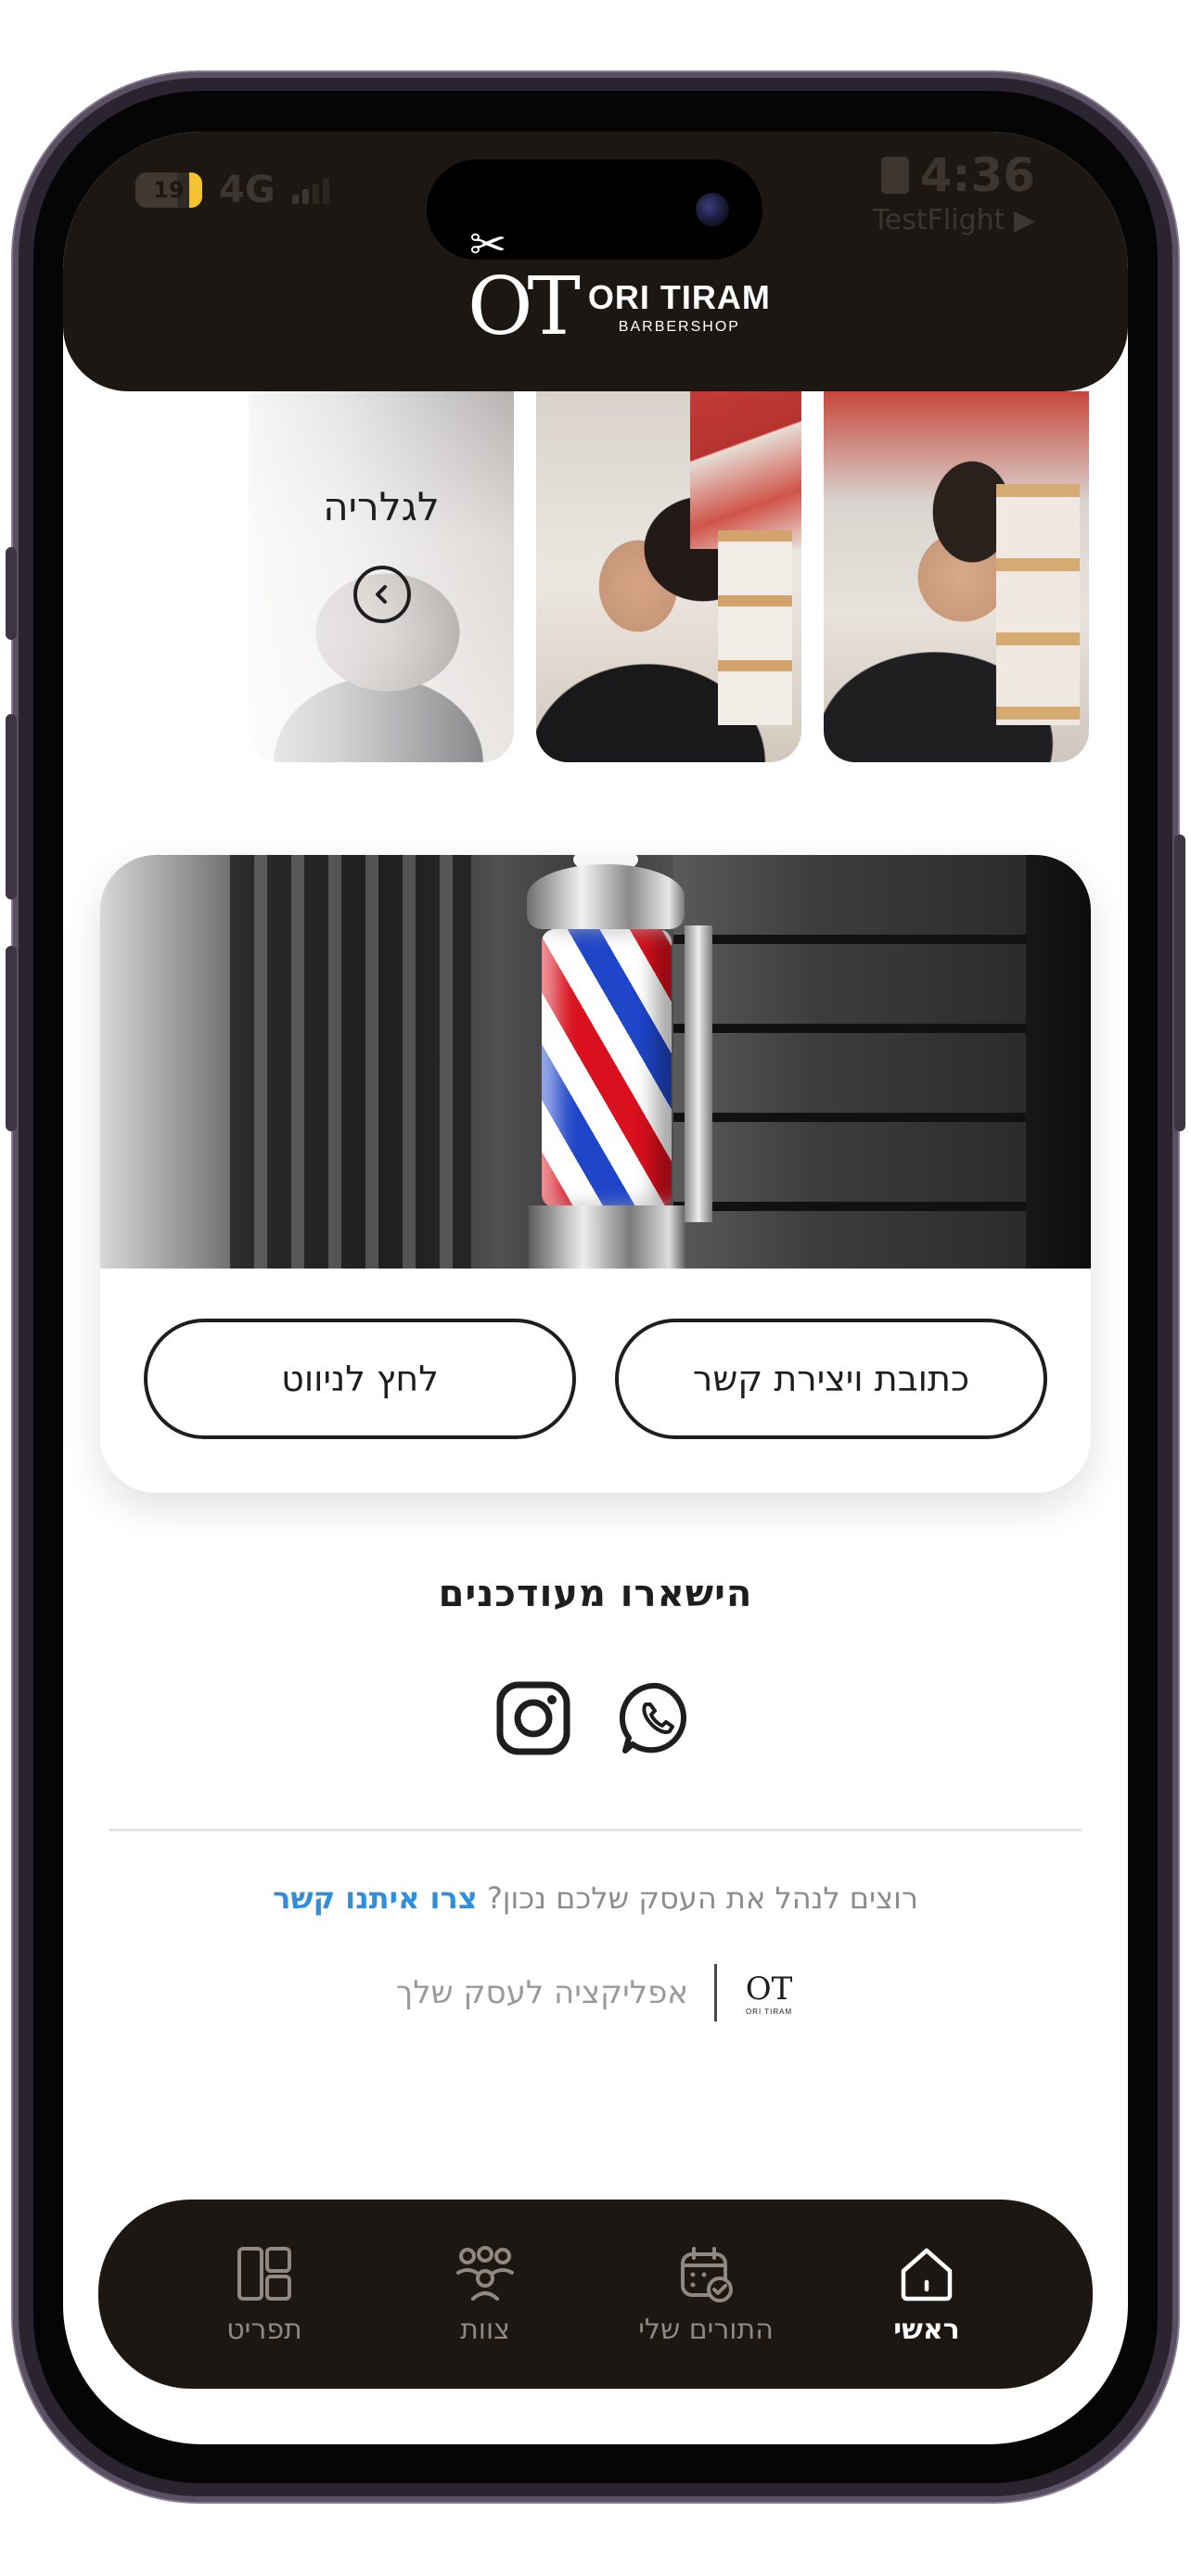  Describe the element at coordinates (485, 2273) in the screenshot. I see `team-icon` at that location.